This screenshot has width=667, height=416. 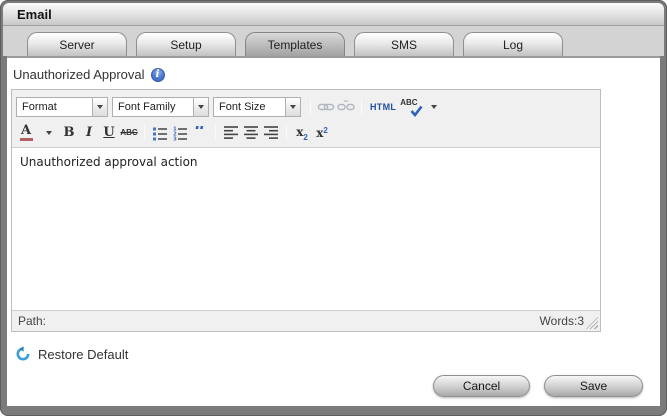 I want to click on toolbar-row-1: Format Font Family Font Size HTML ABC, so click(x=306, y=106).